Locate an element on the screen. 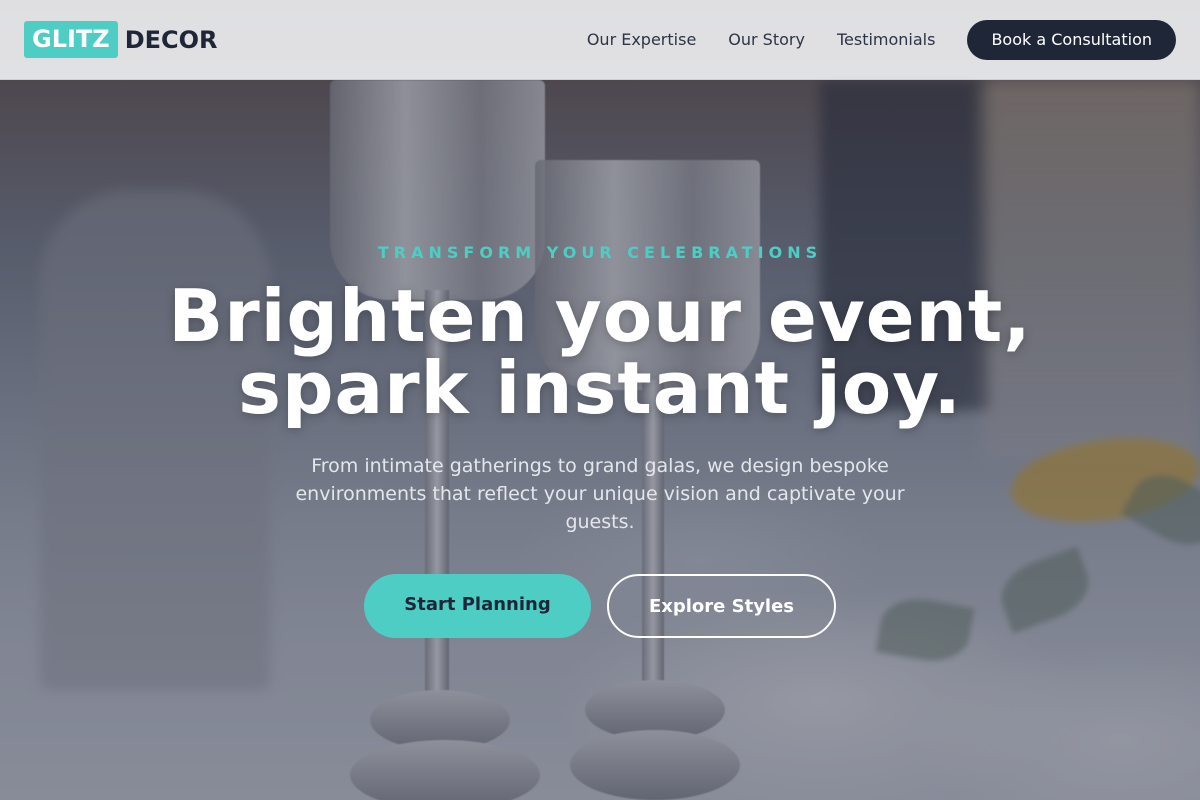  nav-link-testimonials: Testimonials is located at coordinates (886, 39).